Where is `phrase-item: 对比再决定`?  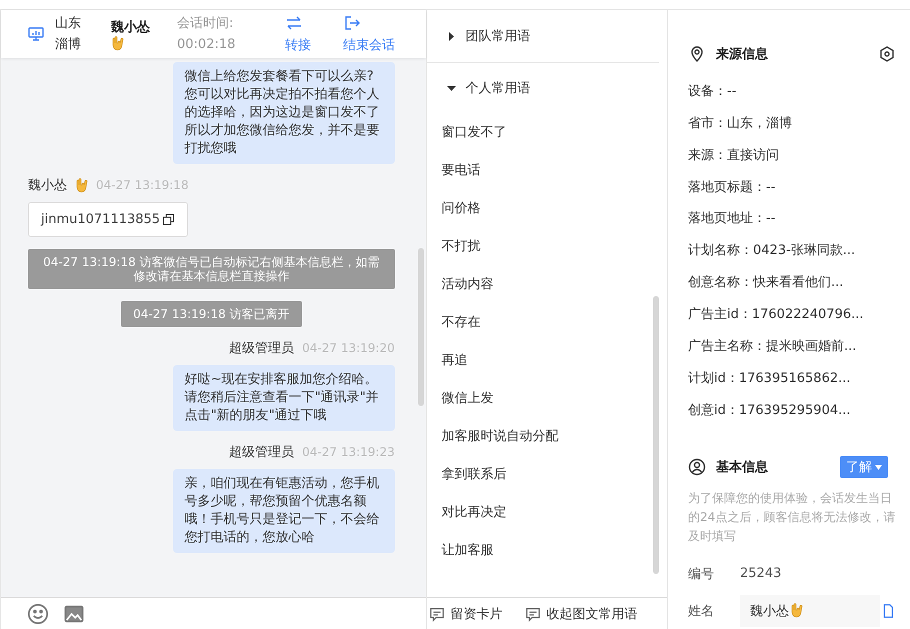
phrase-item: 对比再决定 is located at coordinates (546, 512).